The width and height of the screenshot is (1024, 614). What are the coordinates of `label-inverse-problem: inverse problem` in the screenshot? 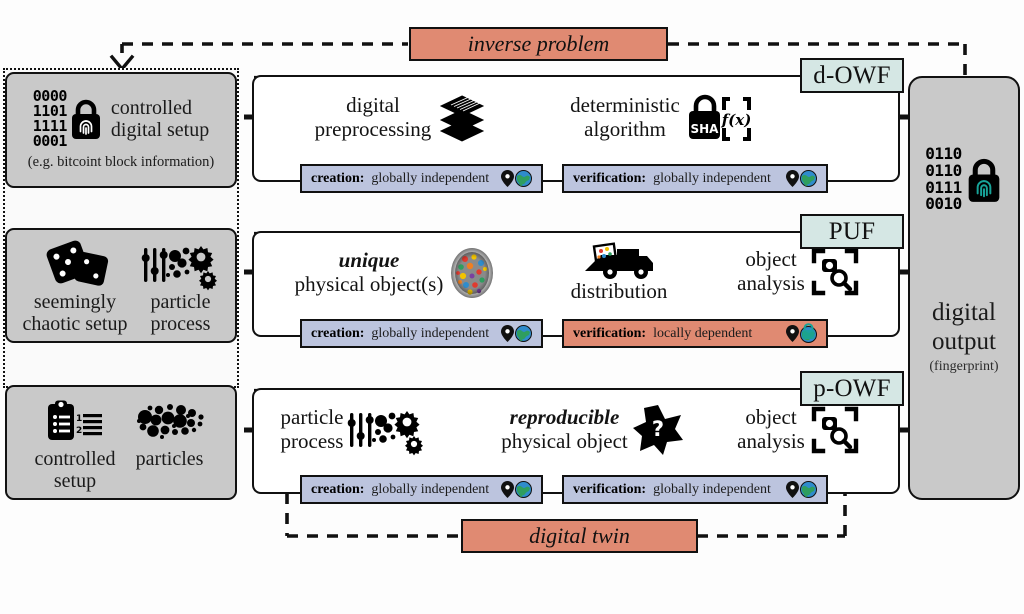 It's located at (538, 44).